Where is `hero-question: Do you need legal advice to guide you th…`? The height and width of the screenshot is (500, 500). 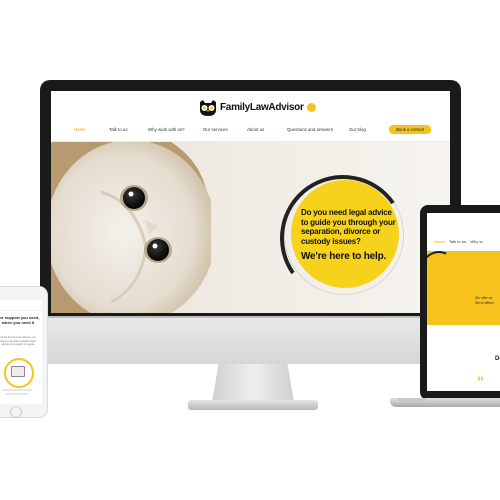
hero-question: Do you need legal advice to guide you th… is located at coordinates (348, 227).